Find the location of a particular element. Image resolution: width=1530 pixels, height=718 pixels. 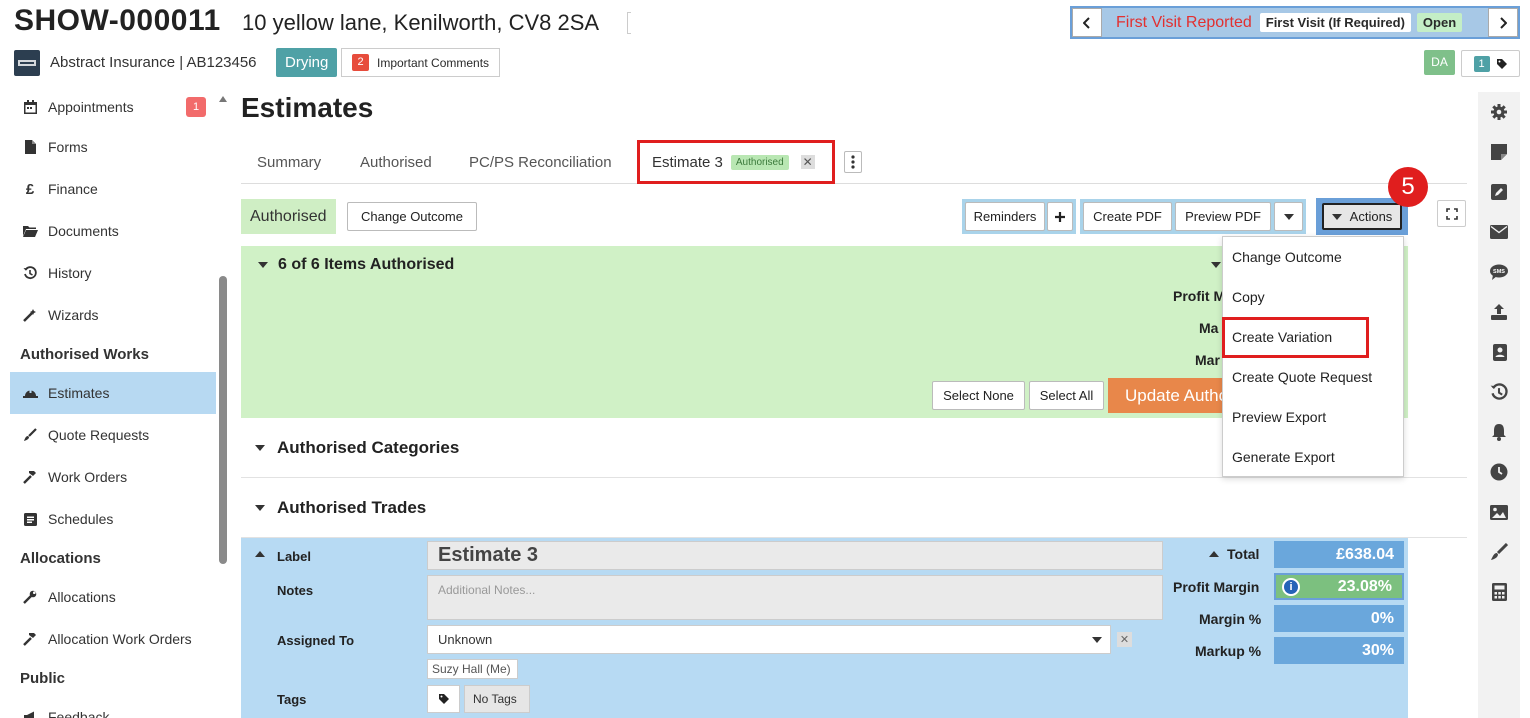

sidebar-section-public: Public is located at coordinates (43, 678).